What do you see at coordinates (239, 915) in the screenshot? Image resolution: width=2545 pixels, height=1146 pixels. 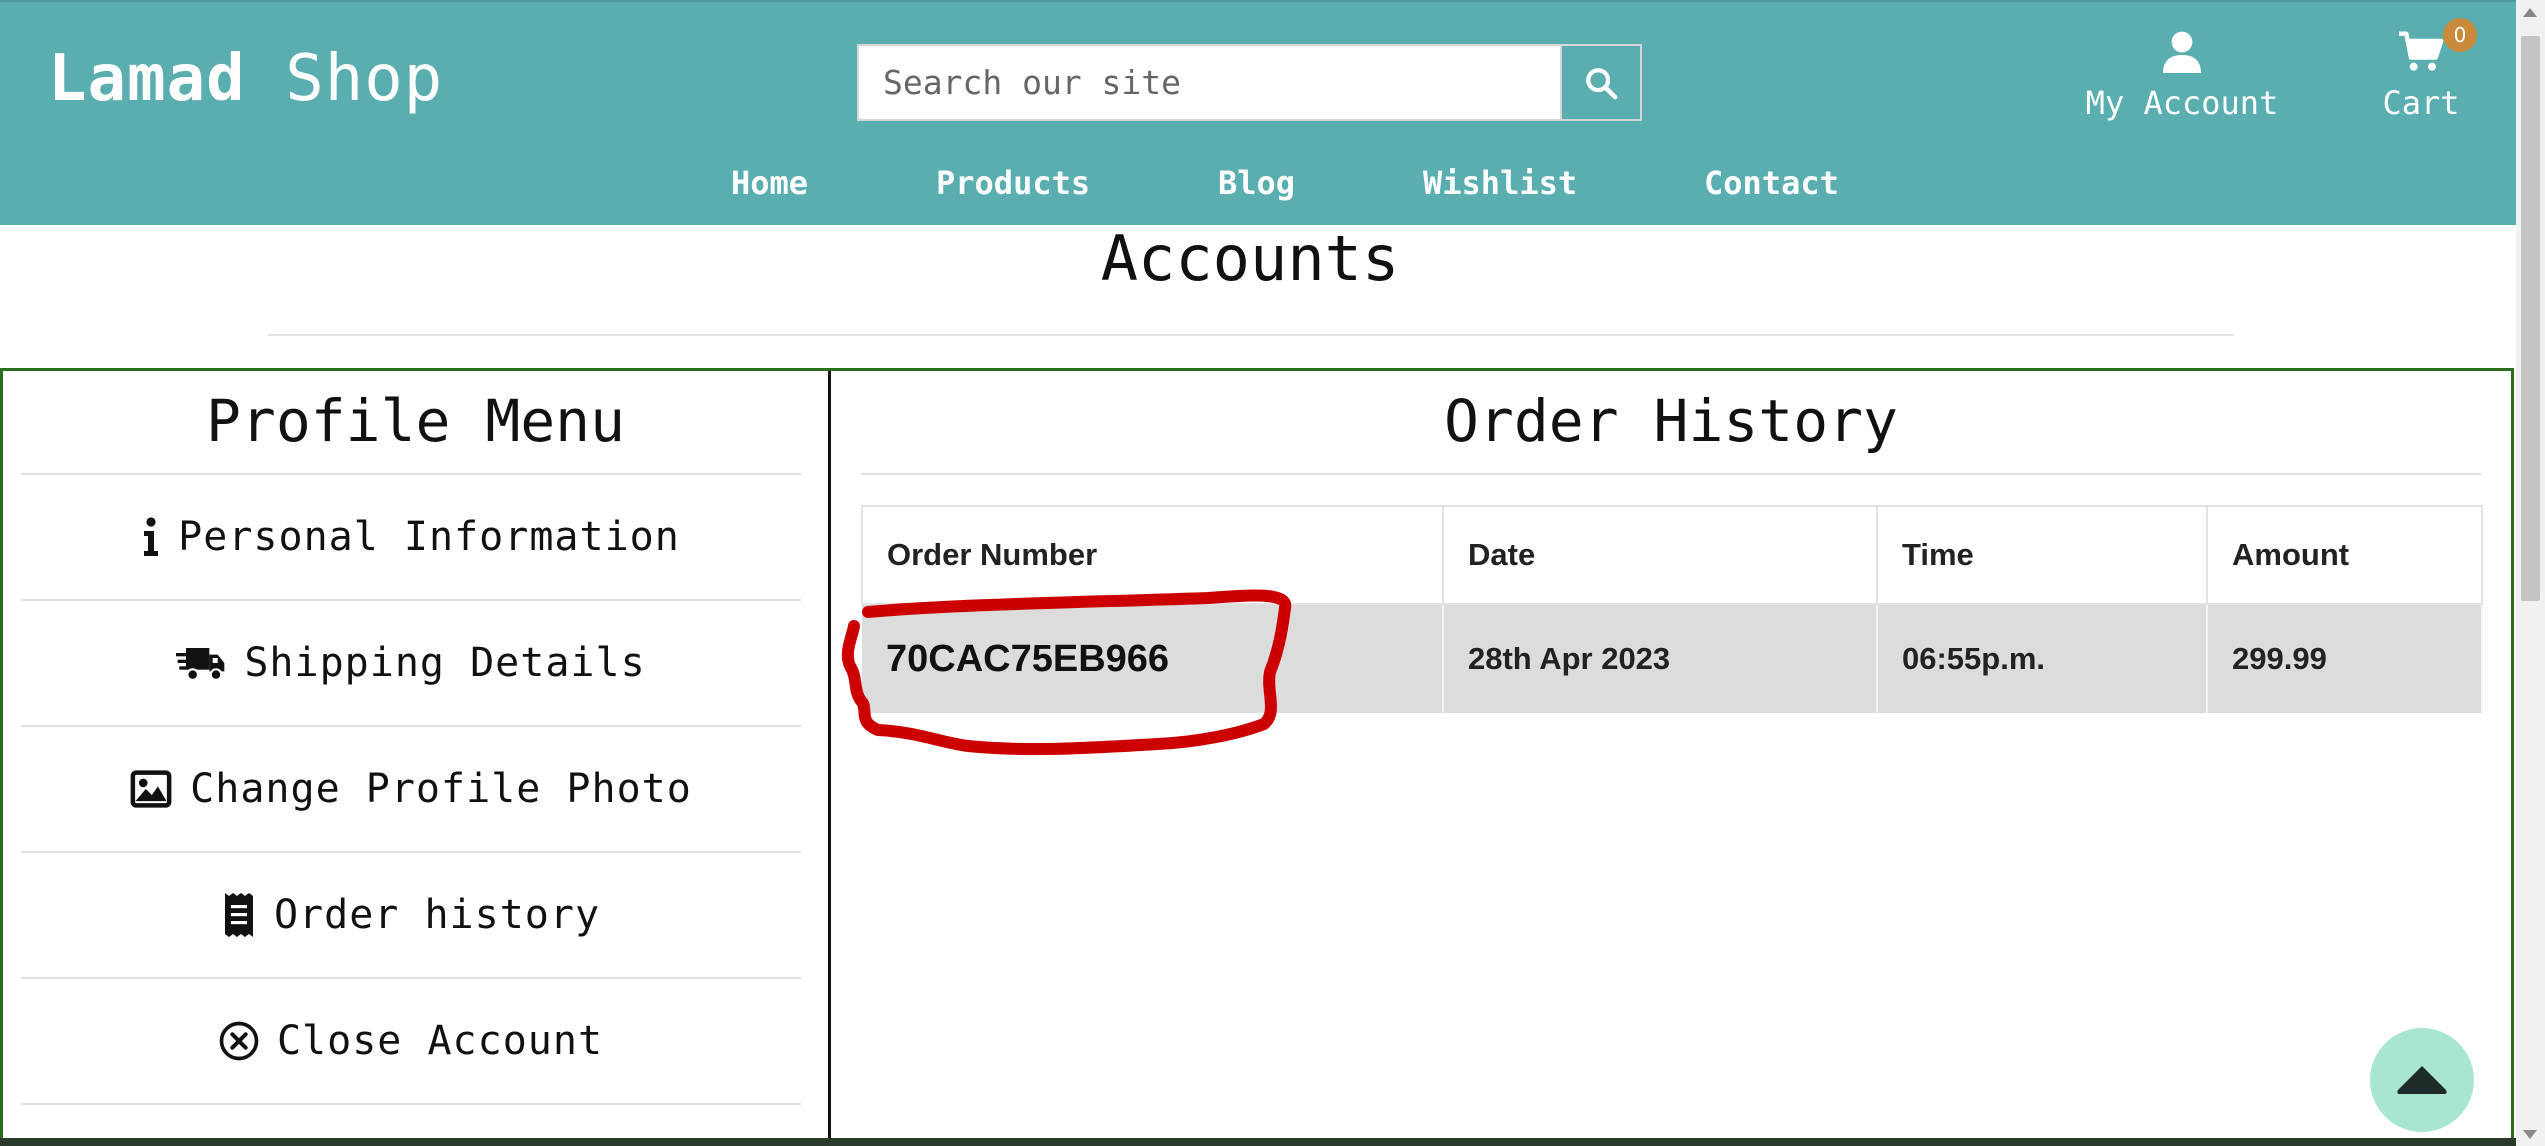 I see `receipt-icon` at bounding box center [239, 915].